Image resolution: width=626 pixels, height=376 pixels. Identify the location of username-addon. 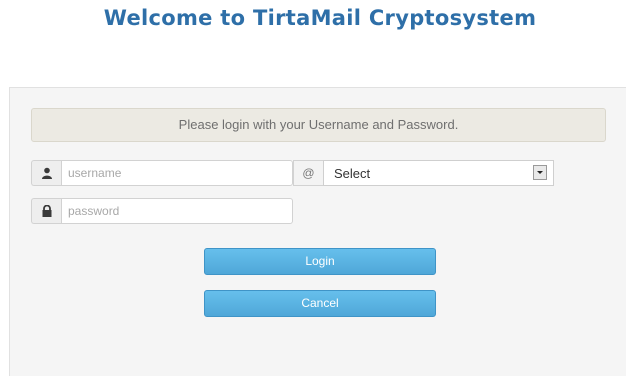
(46, 173).